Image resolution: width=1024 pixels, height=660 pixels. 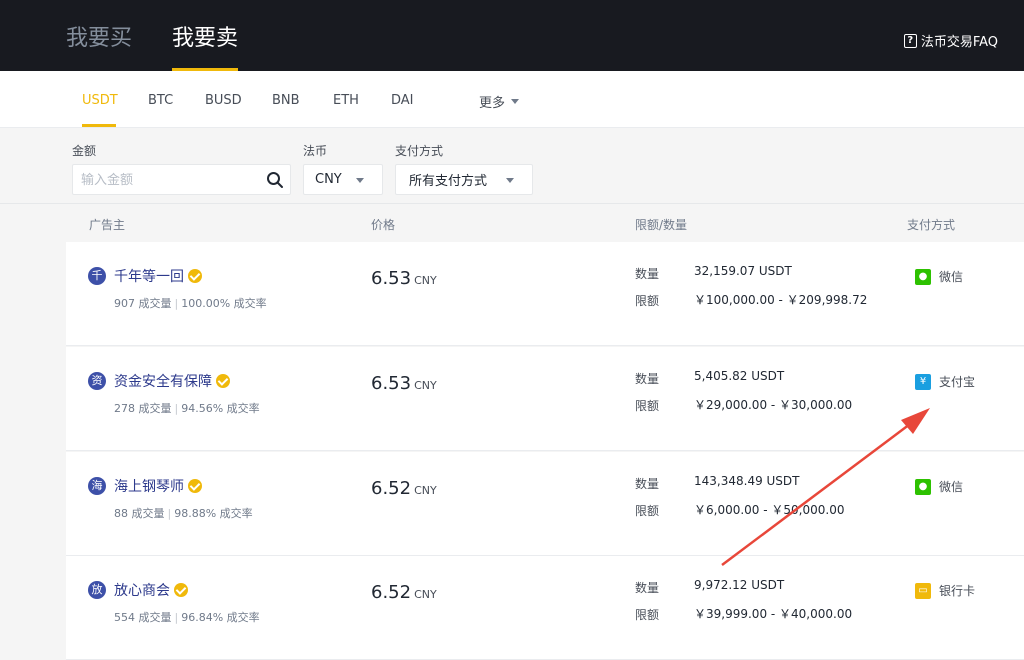 I want to click on avatar: 千, so click(x=97, y=276).